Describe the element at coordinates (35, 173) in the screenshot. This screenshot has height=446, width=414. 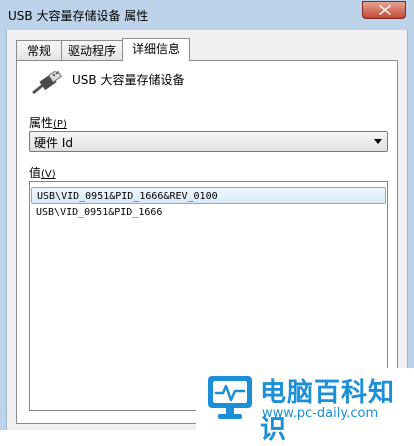
I see `value-label-text: 值` at that location.